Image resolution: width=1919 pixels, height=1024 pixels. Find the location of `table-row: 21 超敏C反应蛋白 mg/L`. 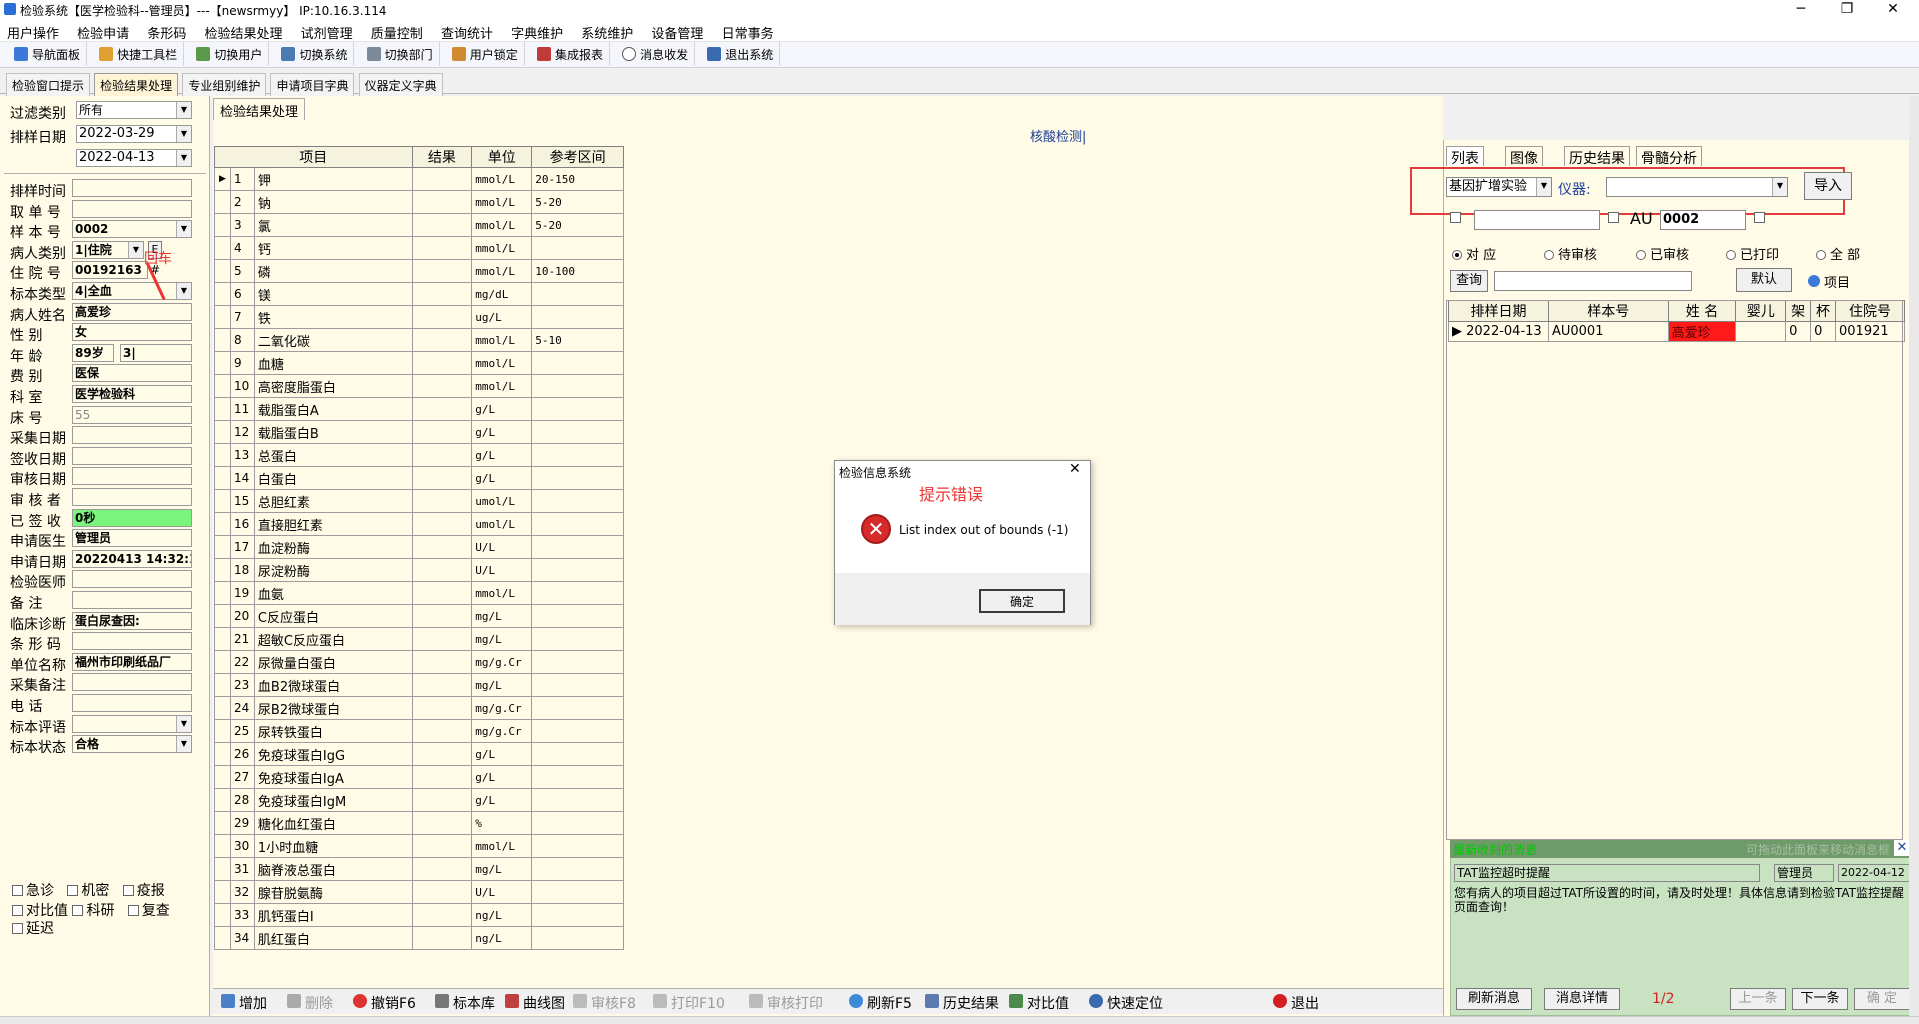

table-row: 21 超敏C反应蛋白 mg/L is located at coordinates (419, 639).